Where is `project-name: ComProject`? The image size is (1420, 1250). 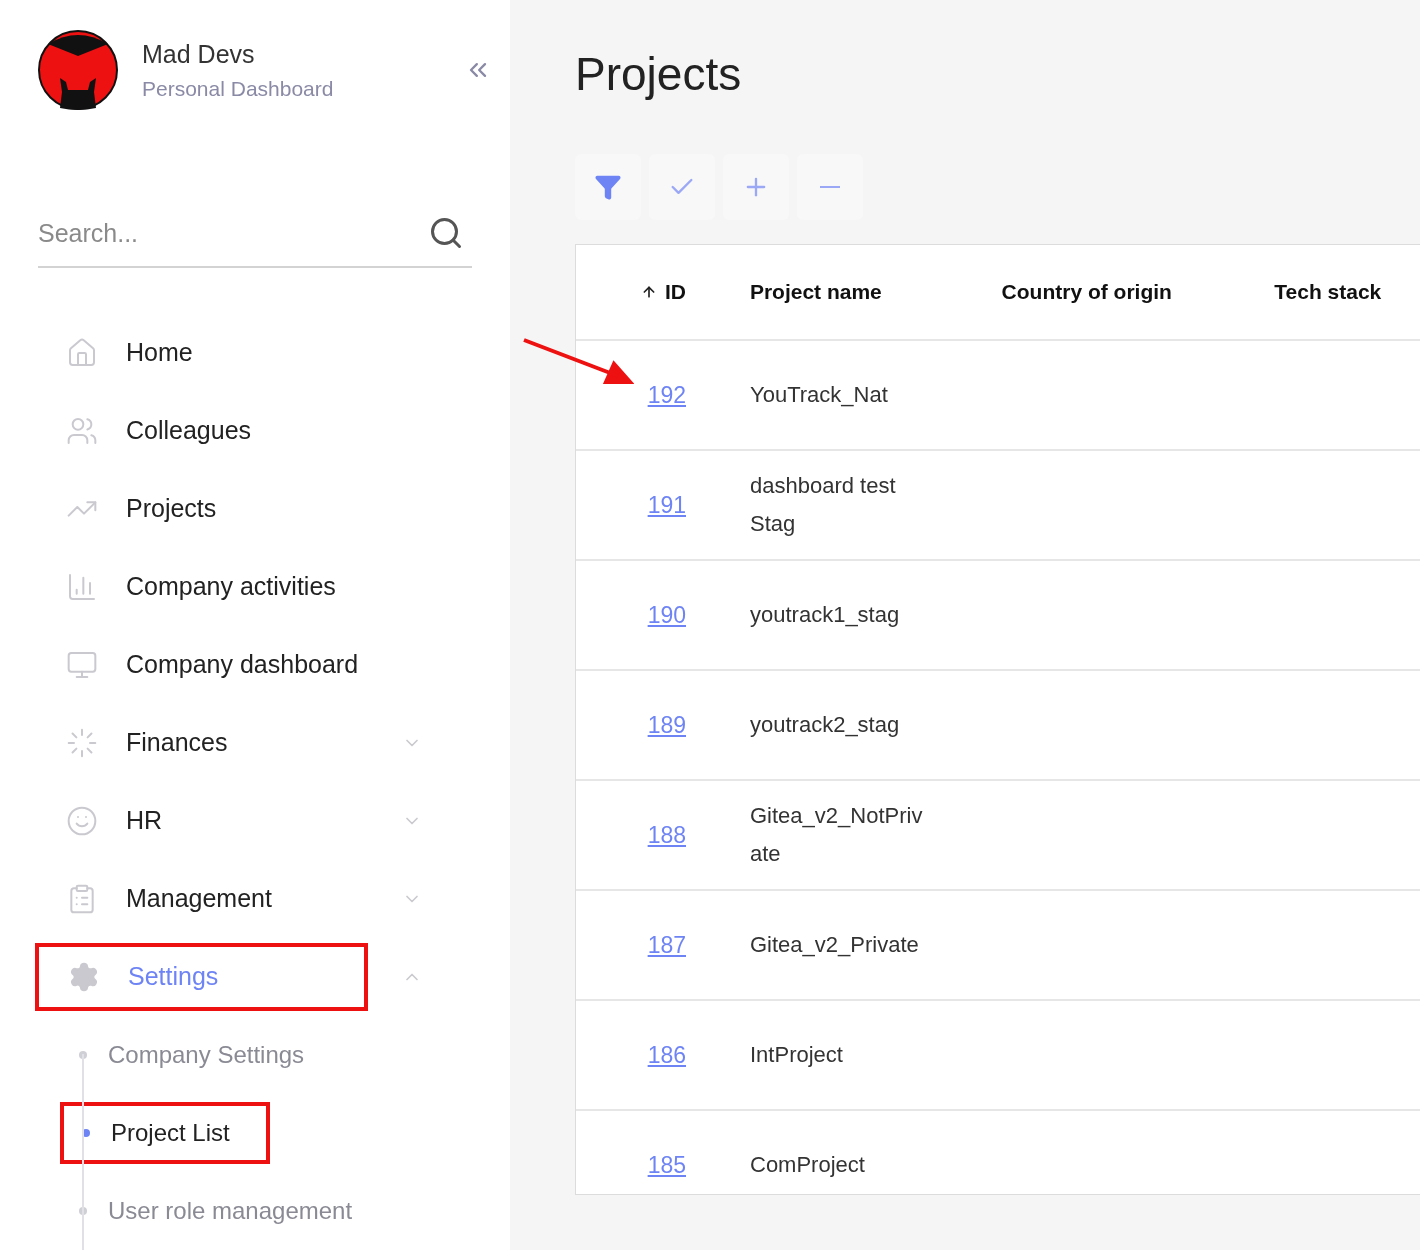
project-name: ComProject is located at coordinates (807, 1165).